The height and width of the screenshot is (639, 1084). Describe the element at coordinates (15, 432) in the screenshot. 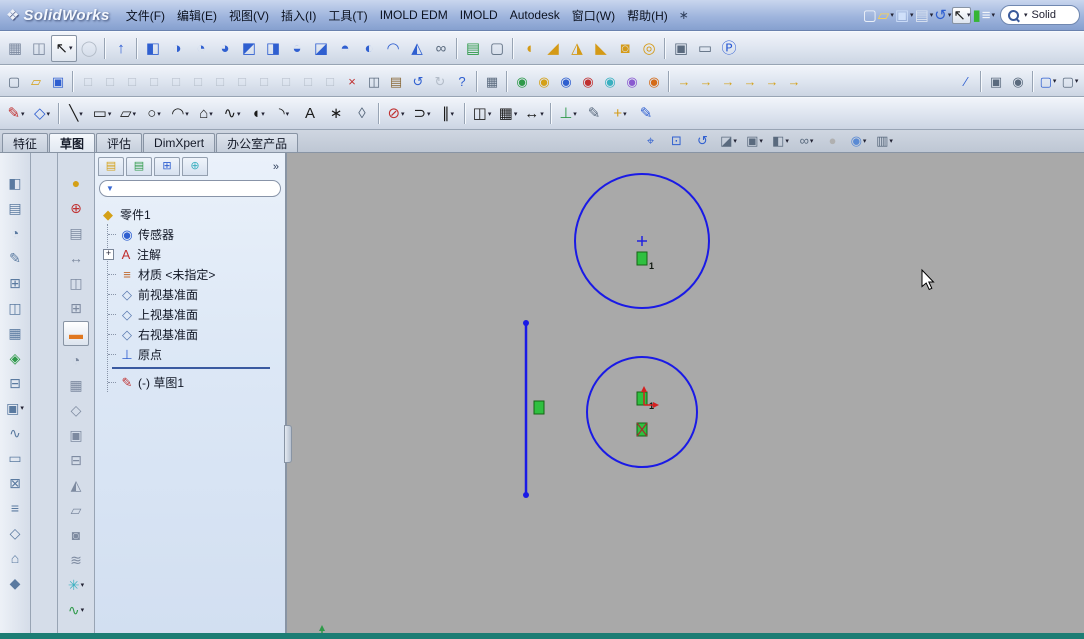

I see `left-toolbar-a-icon-11: ∿` at that location.